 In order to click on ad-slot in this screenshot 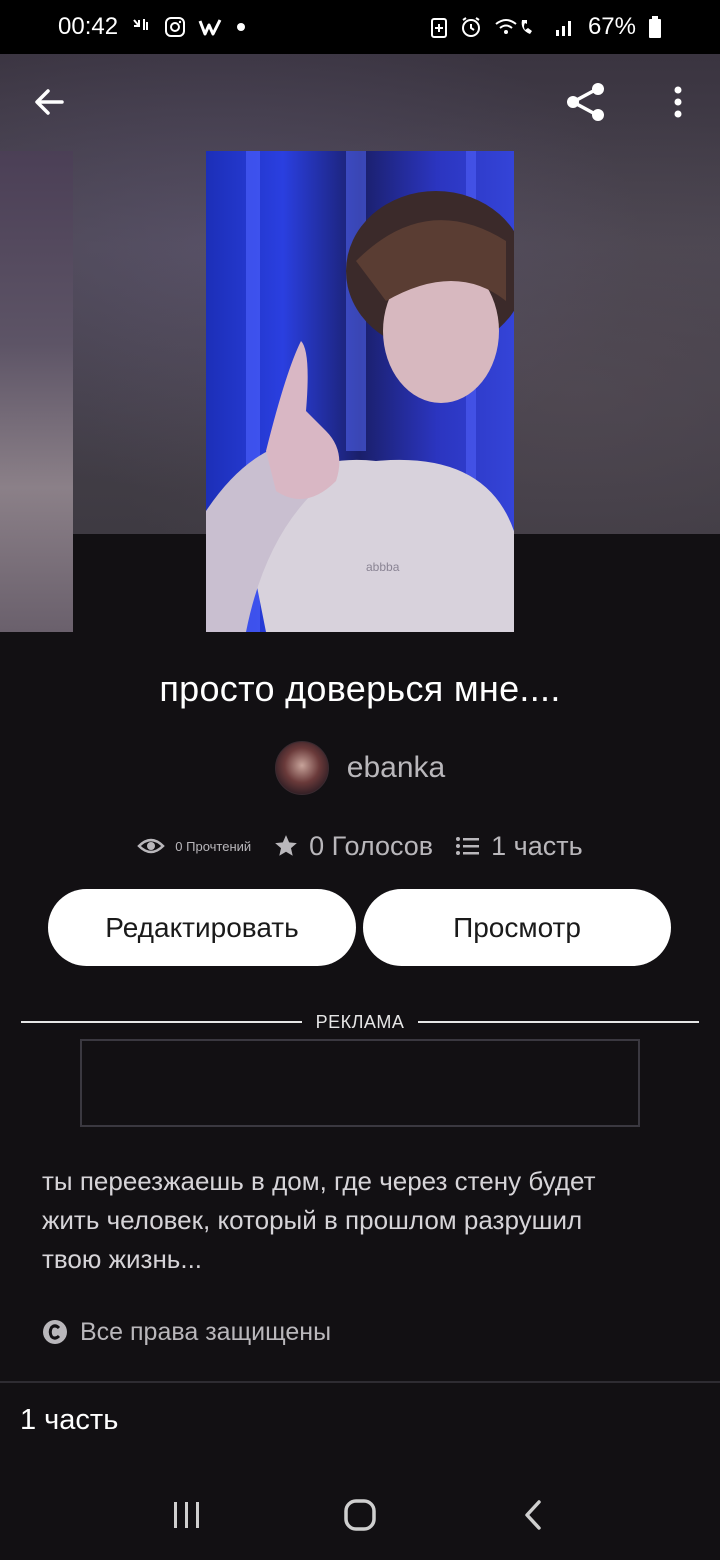, I will do `click(360, 1083)`.